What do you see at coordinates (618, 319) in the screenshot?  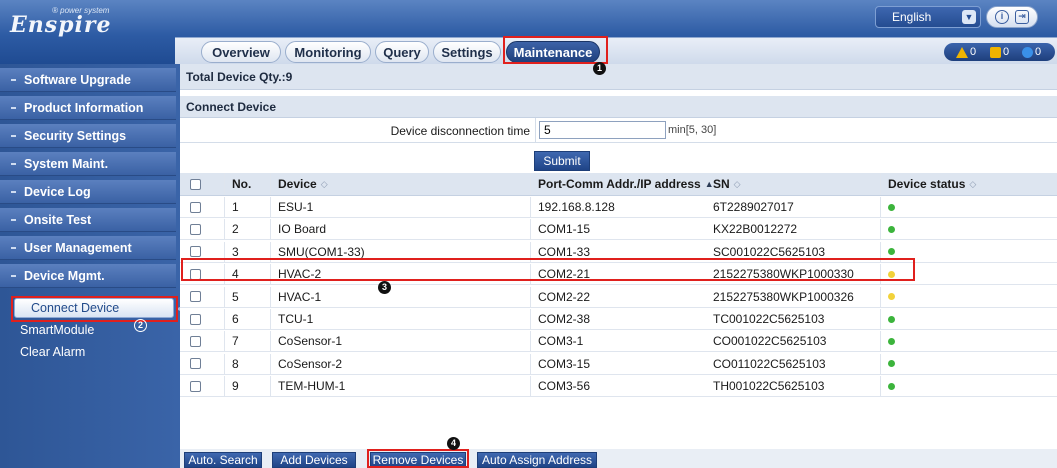 I see `table-row: 6 TCU-1 COM2-38 TC001022C5625103` at bounding box center [618, 319].